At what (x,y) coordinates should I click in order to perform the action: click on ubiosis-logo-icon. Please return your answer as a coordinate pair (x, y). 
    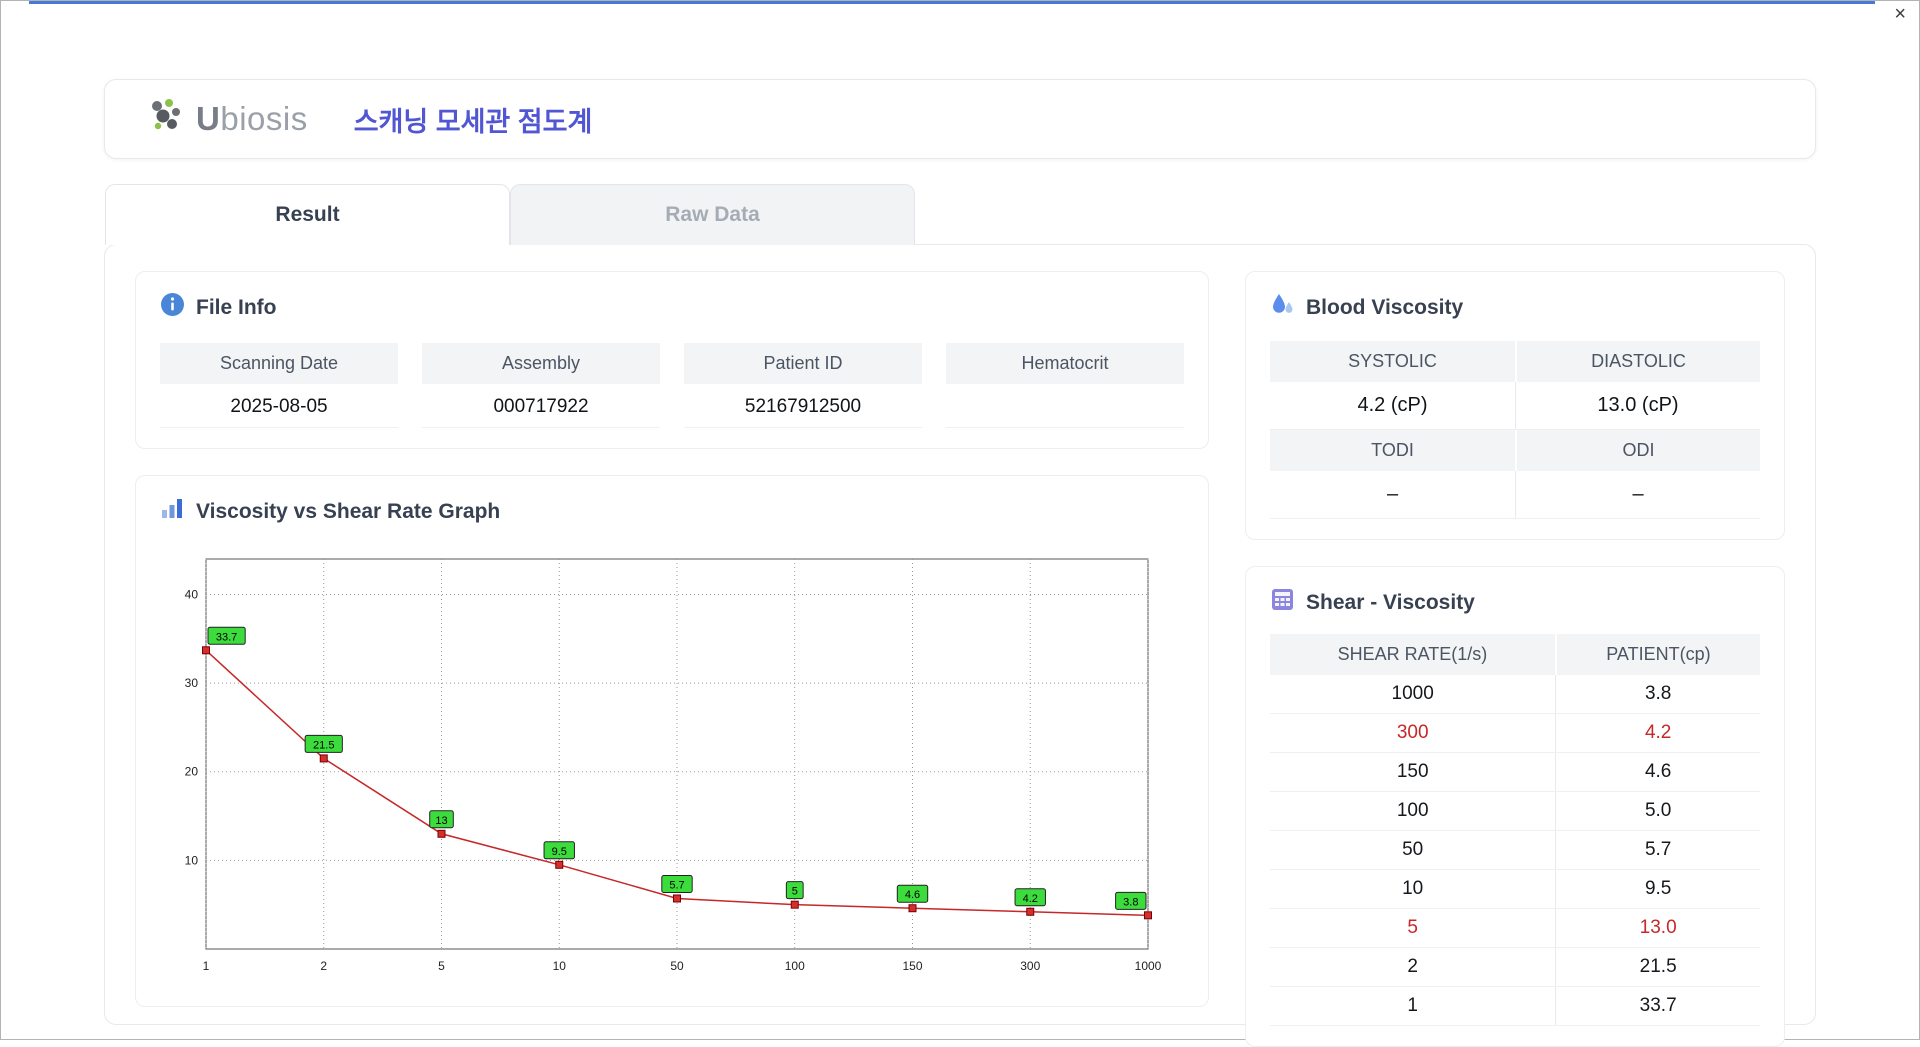
    Looking at the image, I should click on (168, 119).